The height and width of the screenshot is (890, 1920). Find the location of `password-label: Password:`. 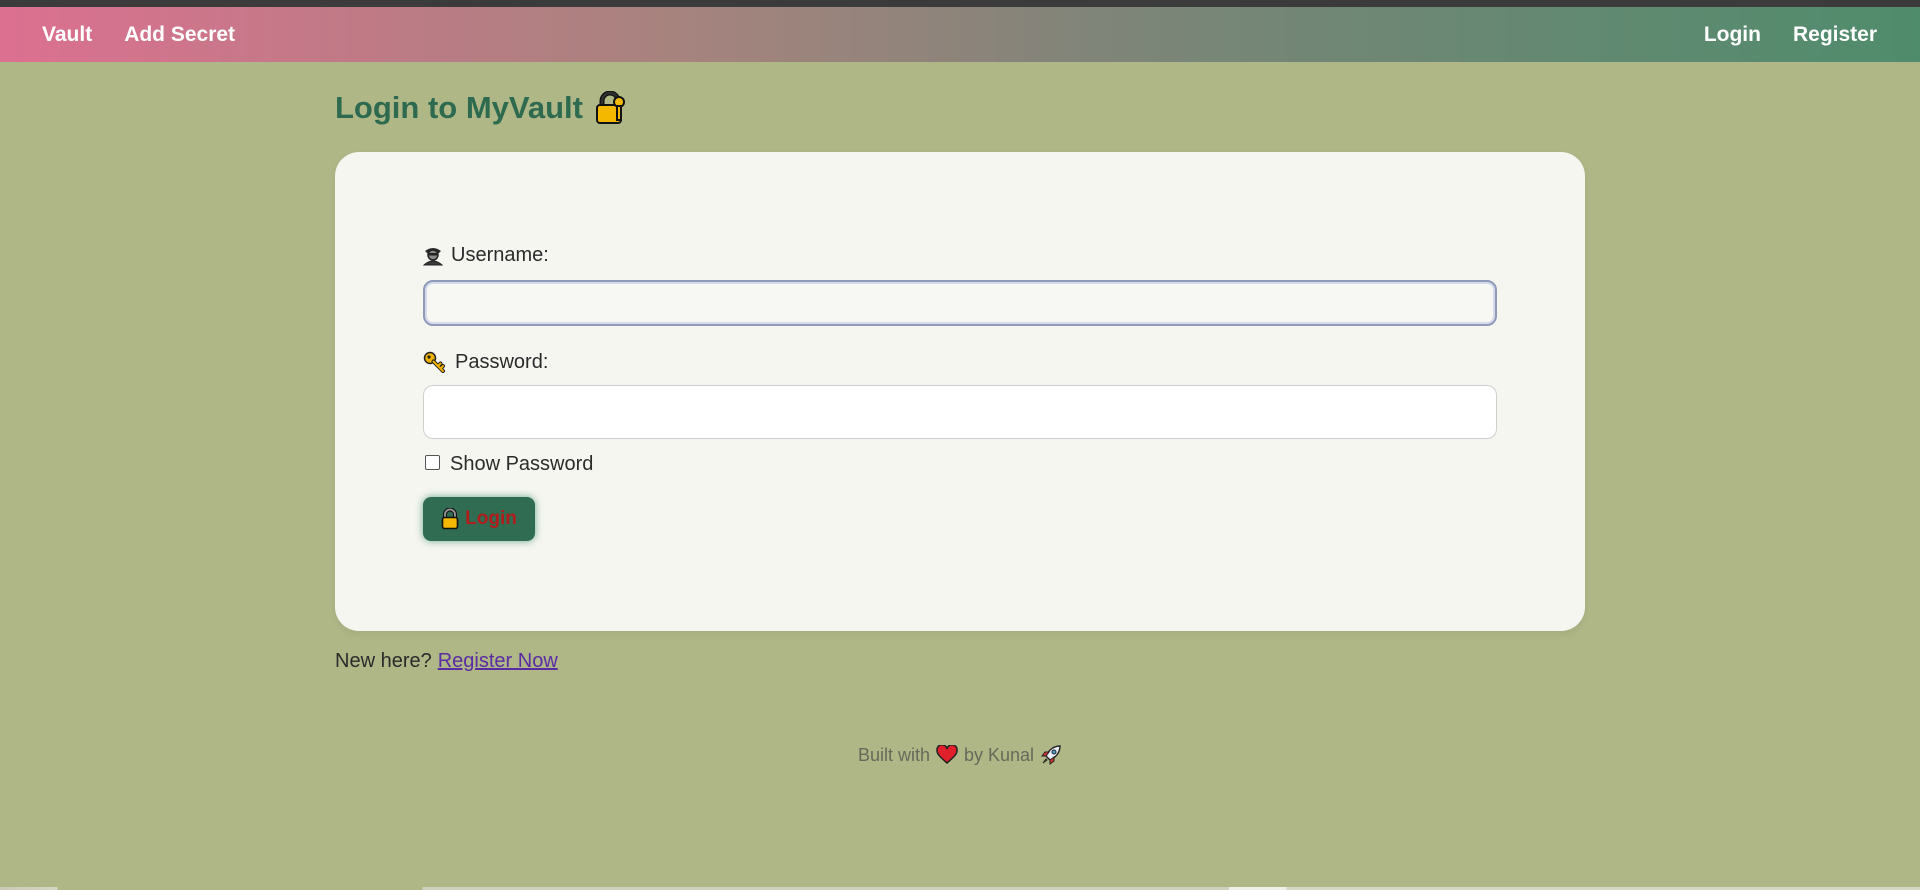

password-label: Password: is located at coordinates (485, 362).